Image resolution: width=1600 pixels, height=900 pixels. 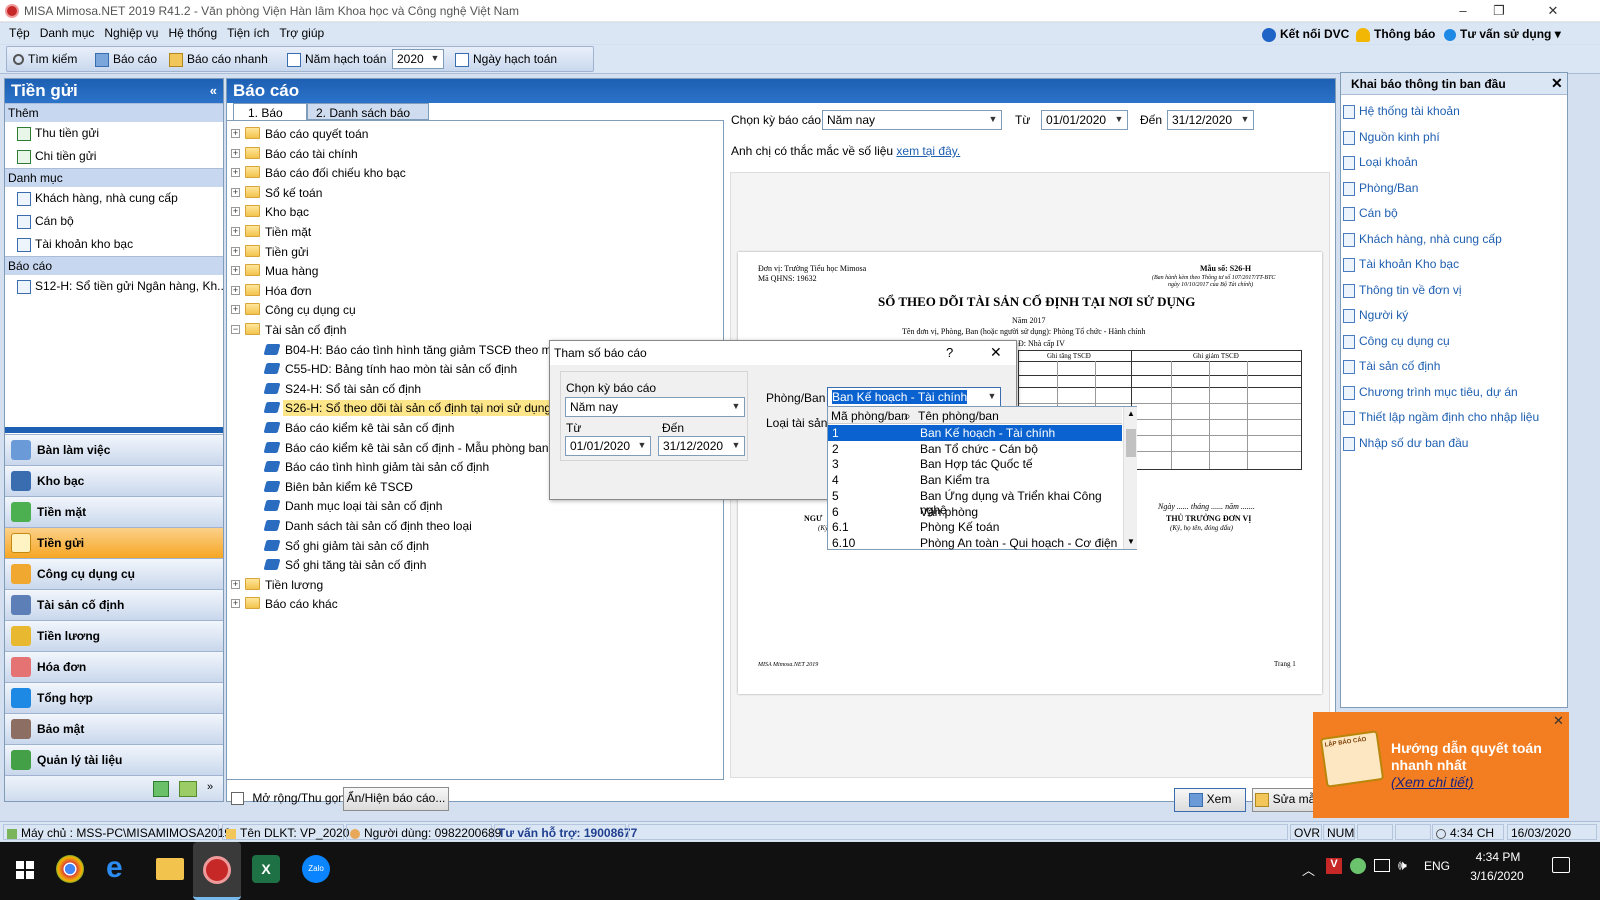 I want to click on setup-item: Khách hàng, nhà cung cấp, so click(x=1422, y=239).